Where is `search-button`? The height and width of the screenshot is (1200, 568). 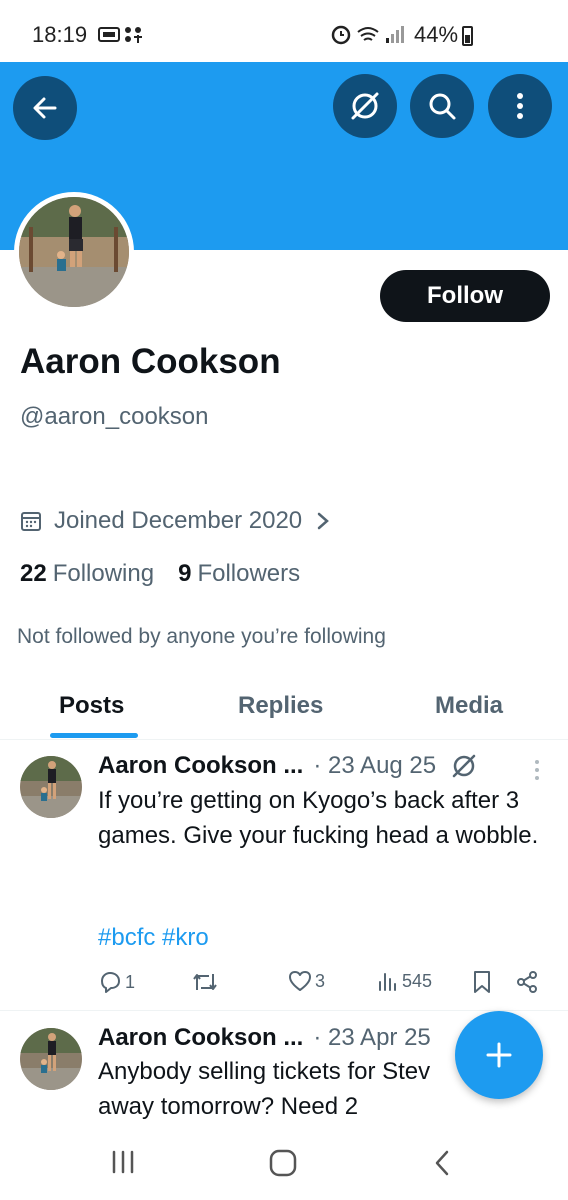 search-button is located at coordinates (442, 106).